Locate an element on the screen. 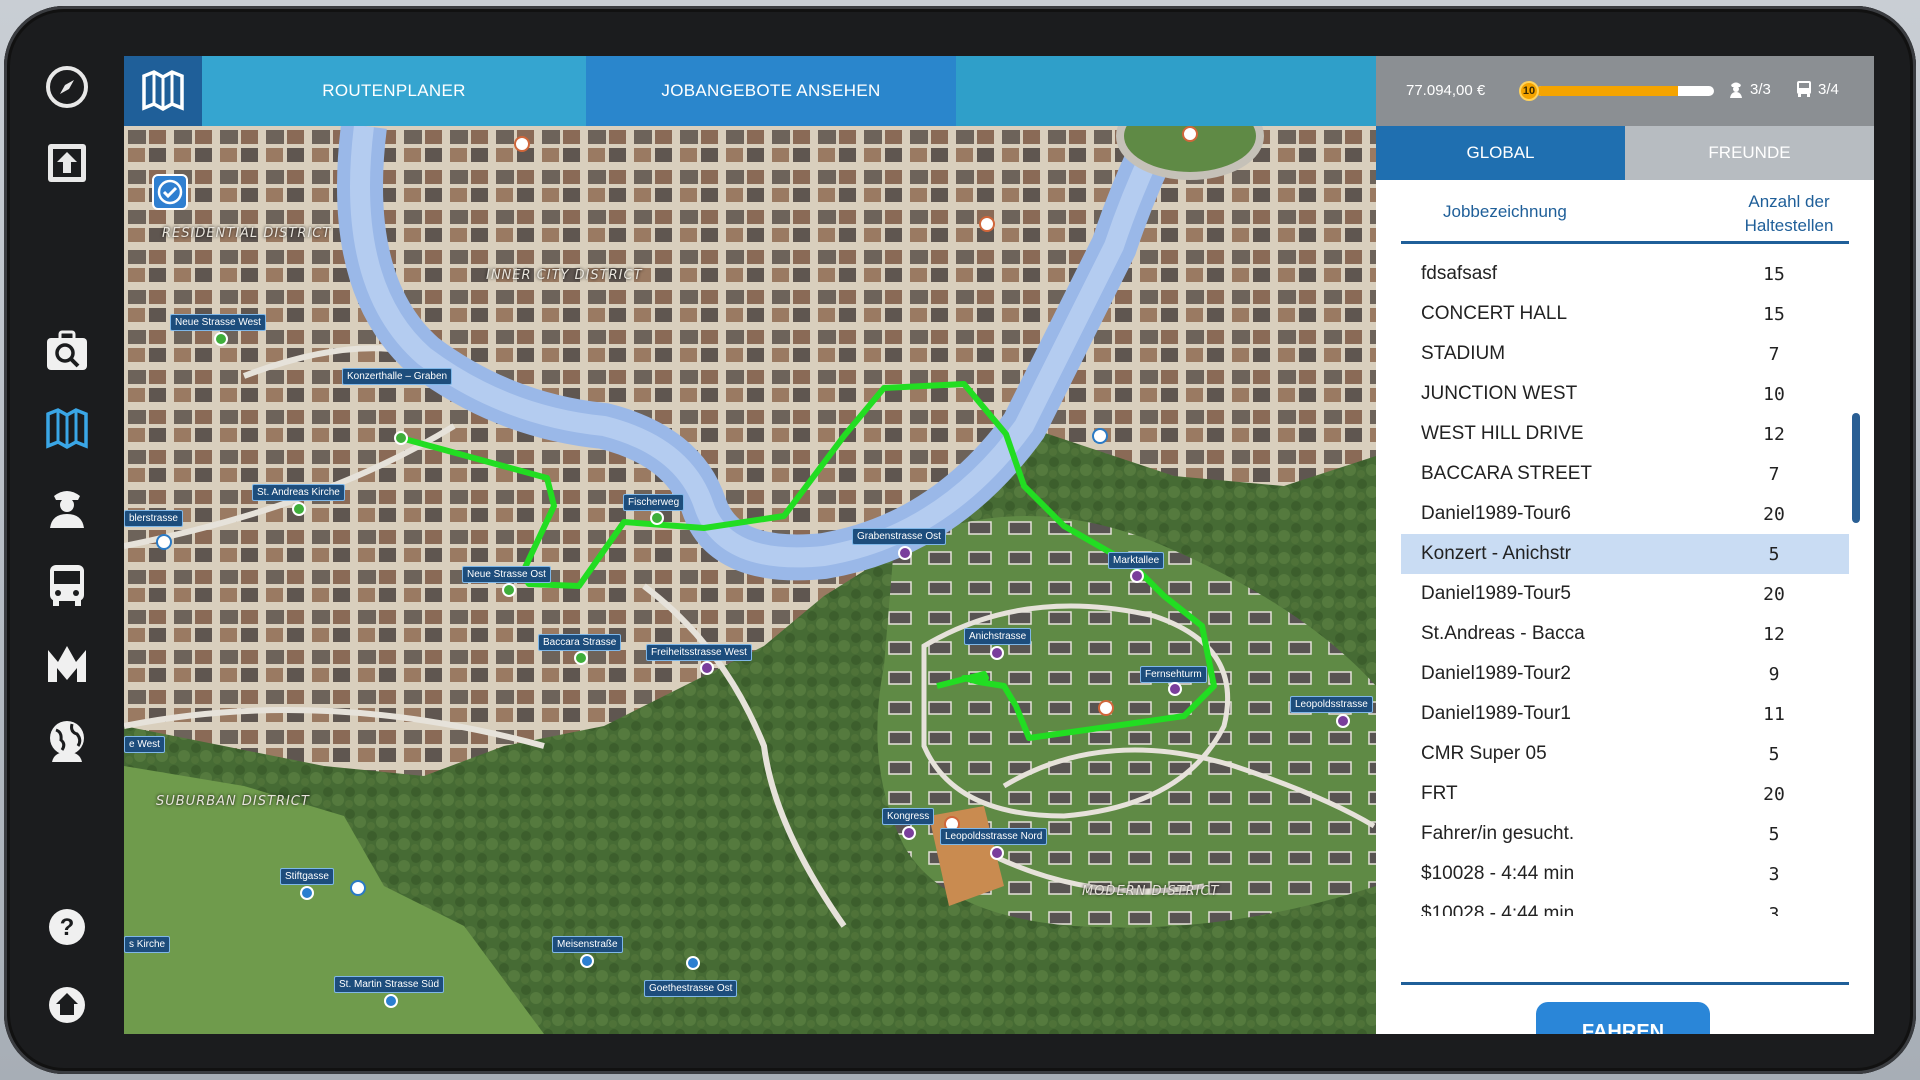 This screenshot has height=1080, width=1920. job-row: FRT 20 is located at coordinates (1625, 794).